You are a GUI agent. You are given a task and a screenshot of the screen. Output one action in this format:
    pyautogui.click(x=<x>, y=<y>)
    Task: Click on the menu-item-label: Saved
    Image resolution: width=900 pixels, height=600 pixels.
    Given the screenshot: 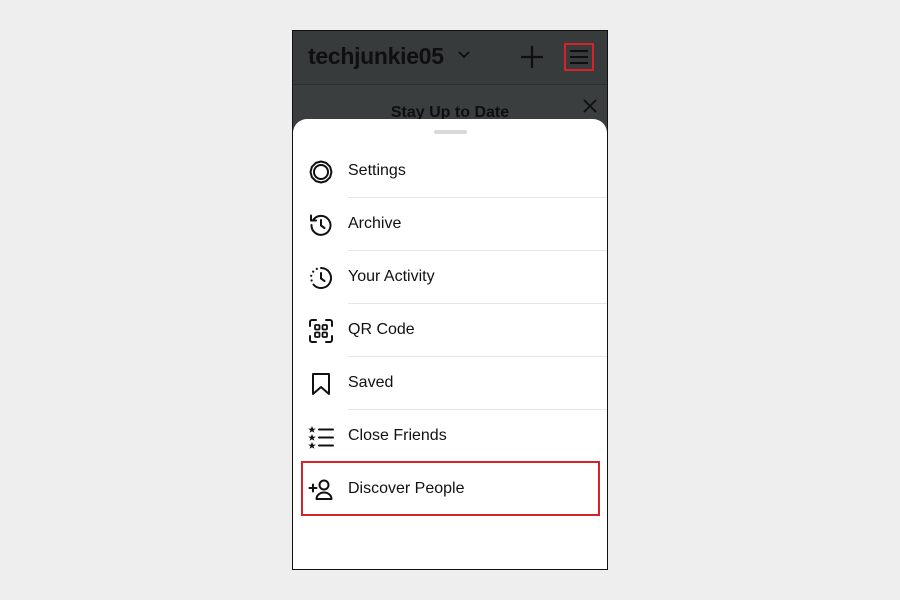 What is the action you would take?
    pyautogui.click(x=371, y=382)
    